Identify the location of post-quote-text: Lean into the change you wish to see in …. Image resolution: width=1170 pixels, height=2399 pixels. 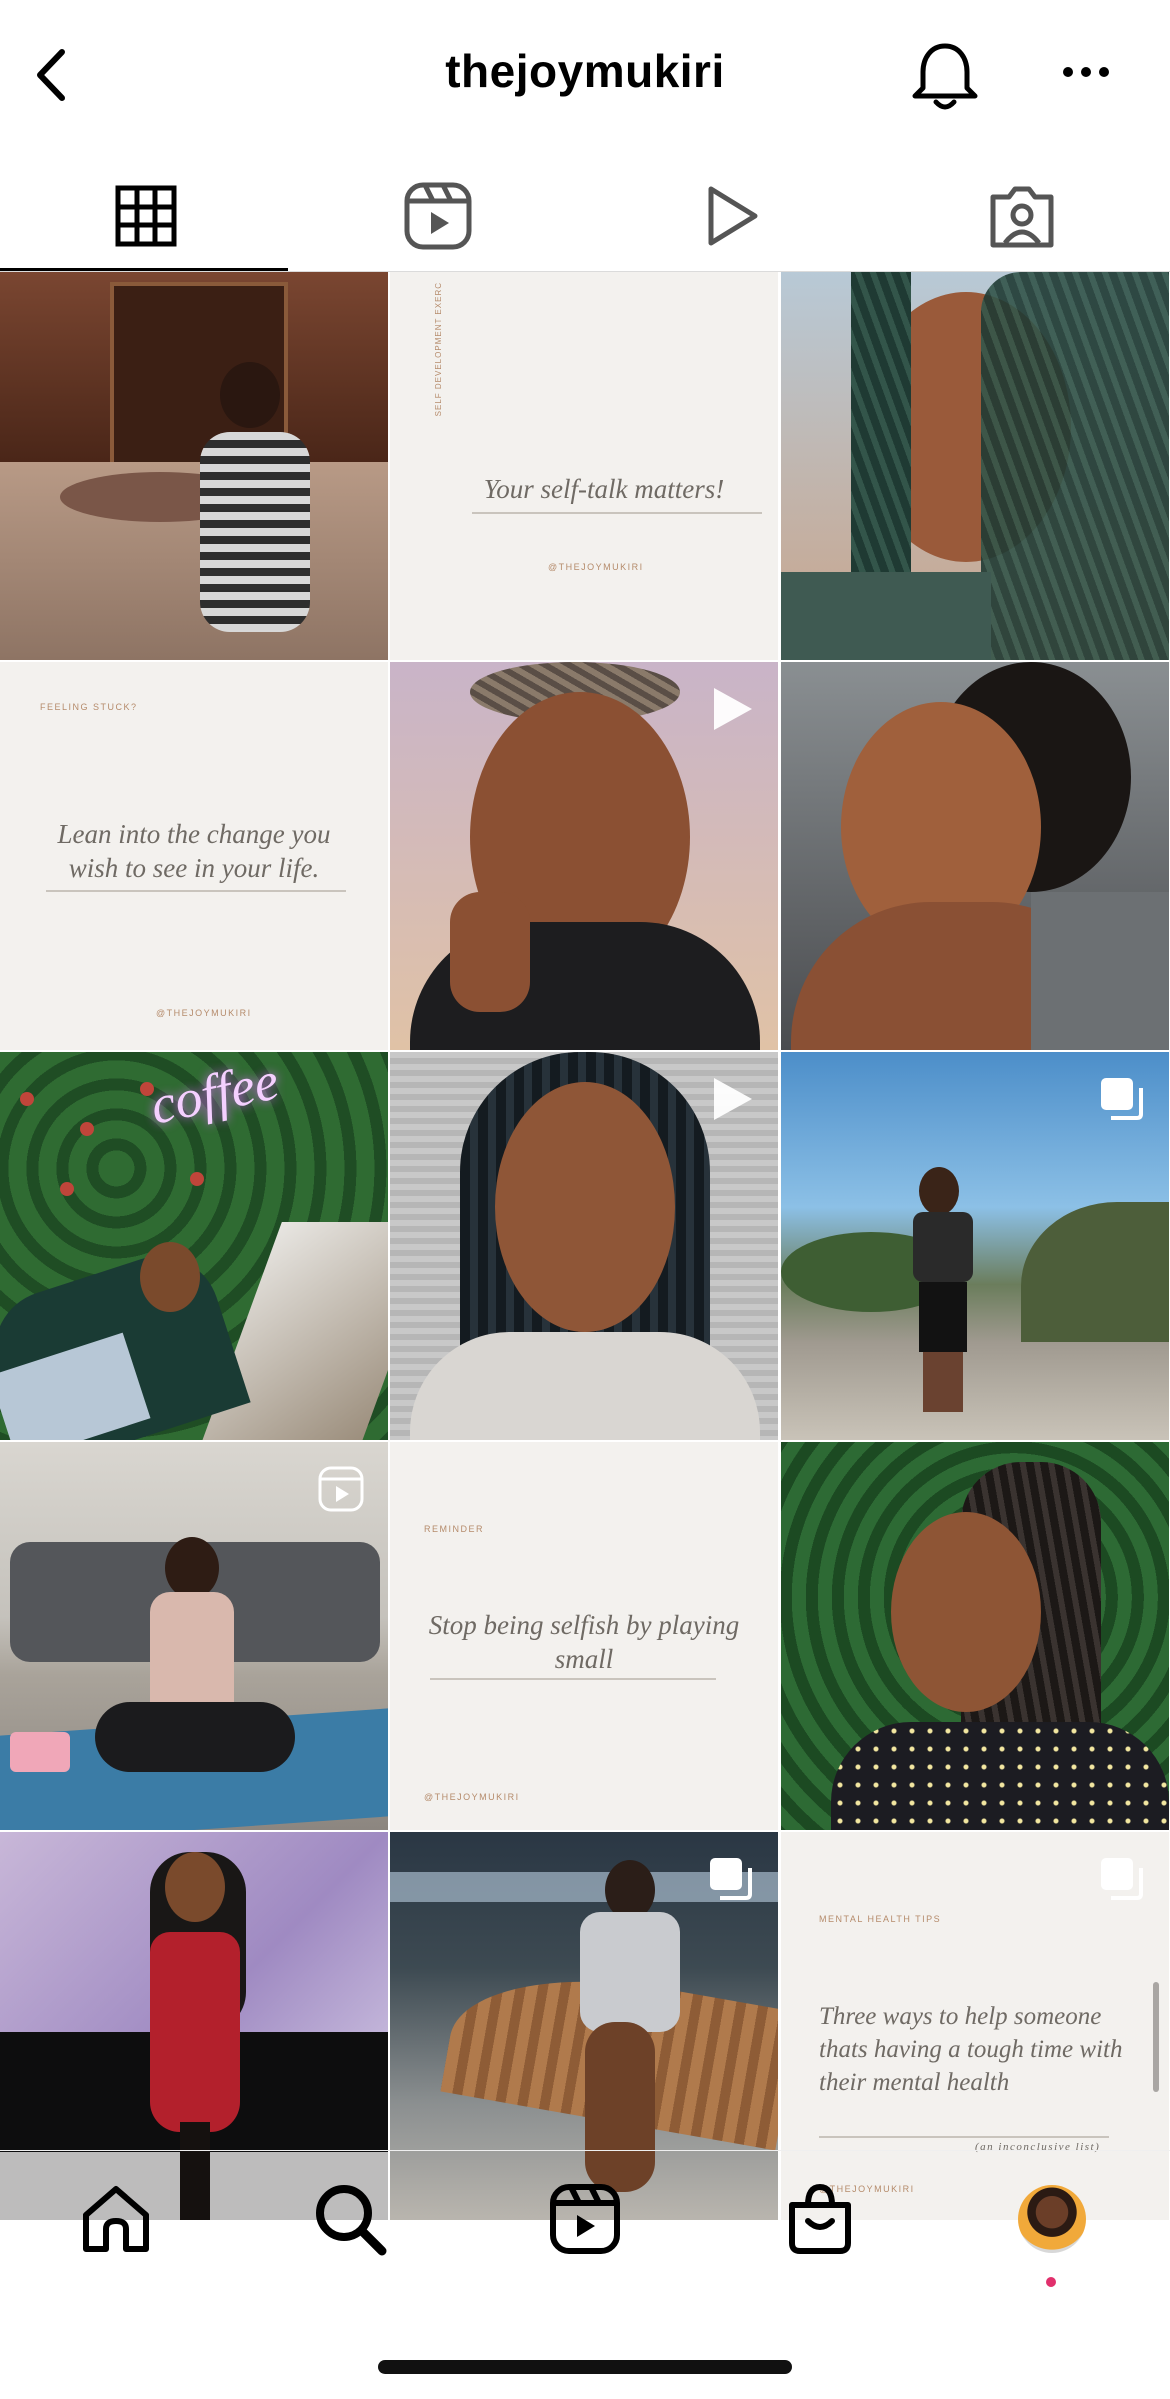
(194, 851).